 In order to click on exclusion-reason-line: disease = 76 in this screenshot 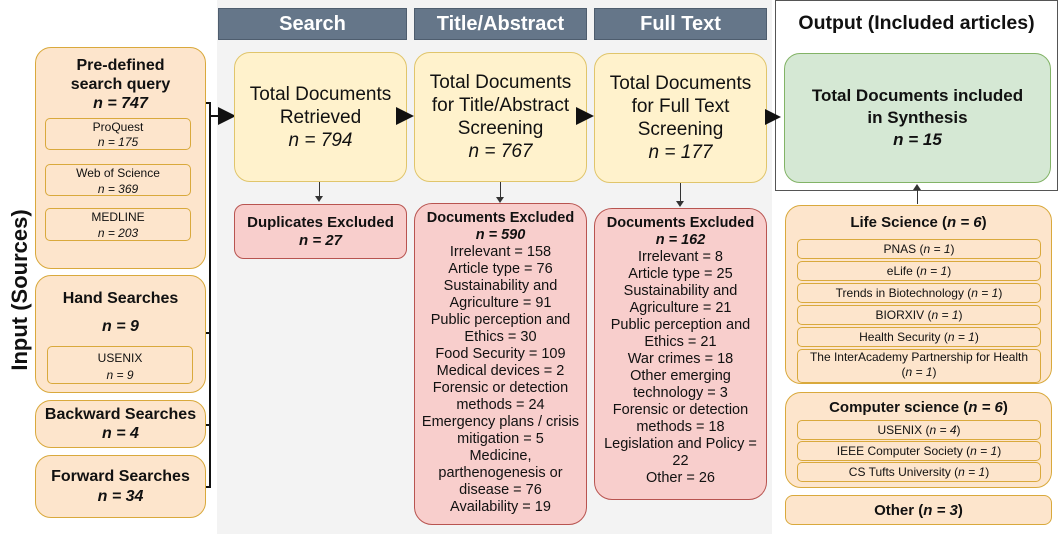, I will do `click(500, 490)`.